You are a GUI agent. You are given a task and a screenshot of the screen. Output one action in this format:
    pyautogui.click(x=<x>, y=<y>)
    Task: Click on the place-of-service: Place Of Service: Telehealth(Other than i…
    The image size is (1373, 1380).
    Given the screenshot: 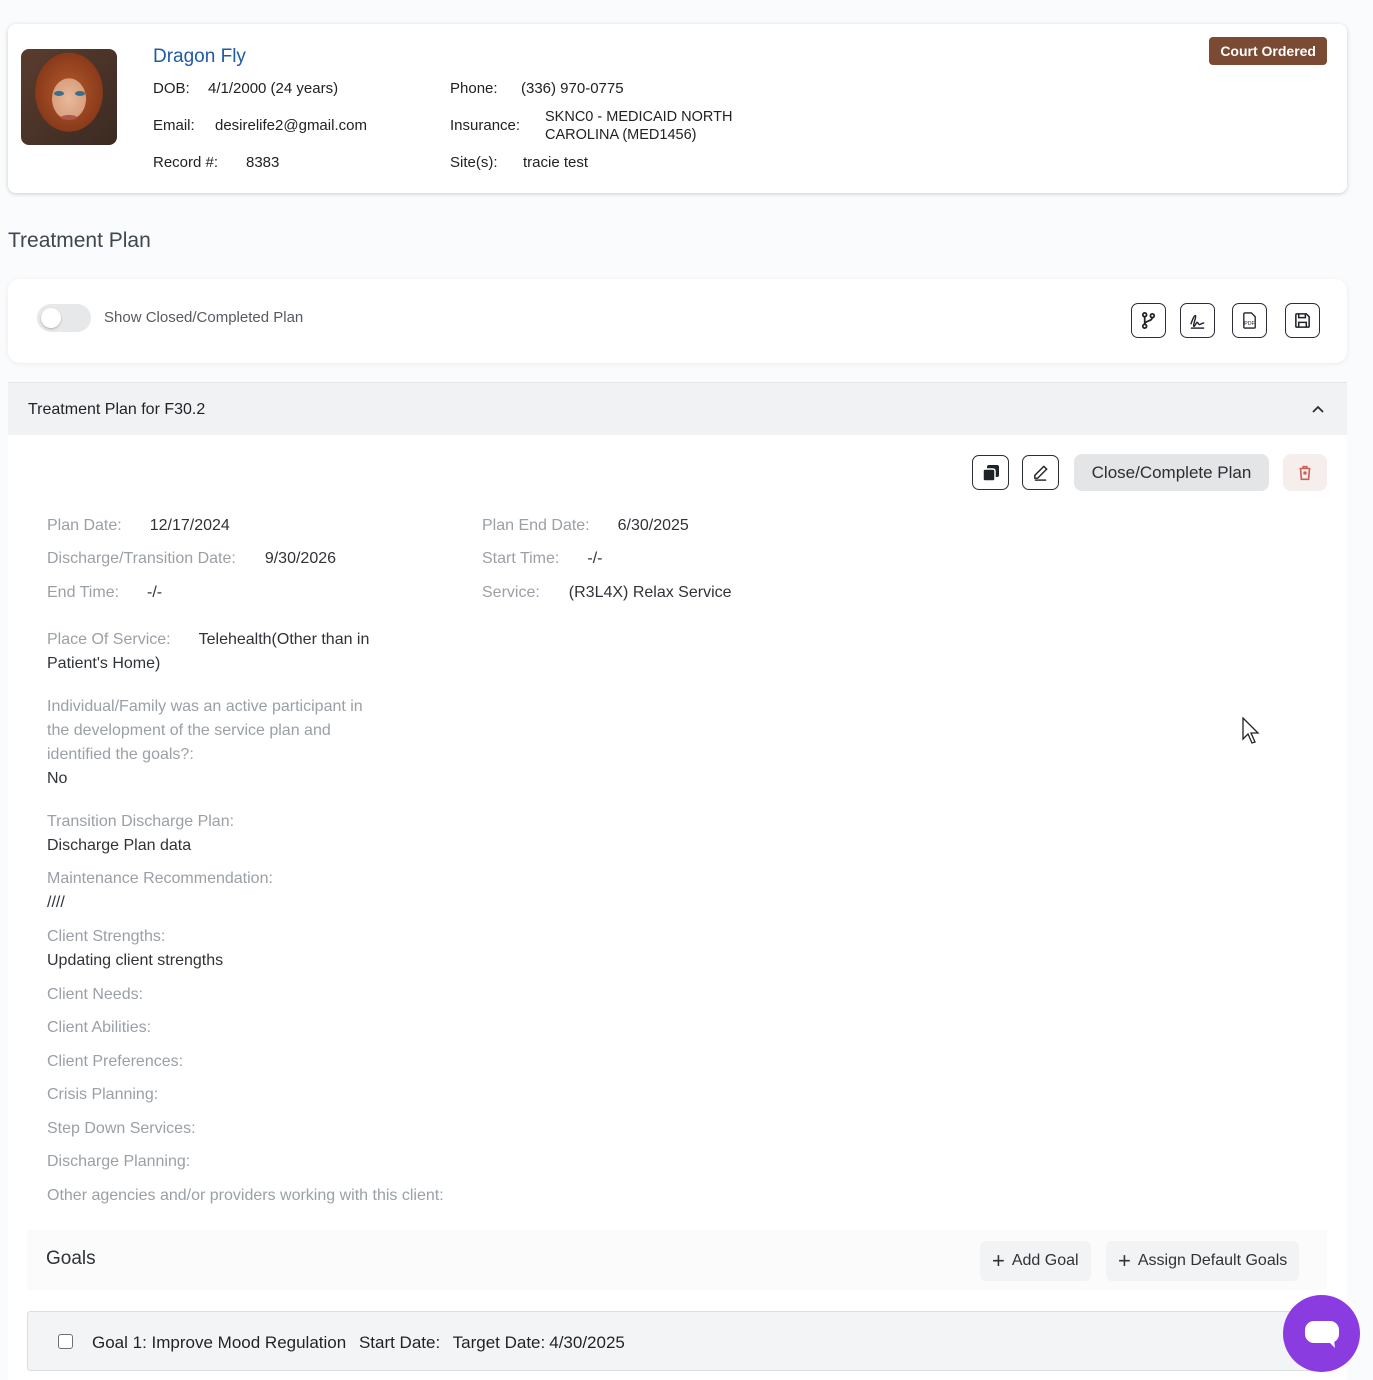 What is the action you would take?
    pyautogui.click(x=208, y=651)
    